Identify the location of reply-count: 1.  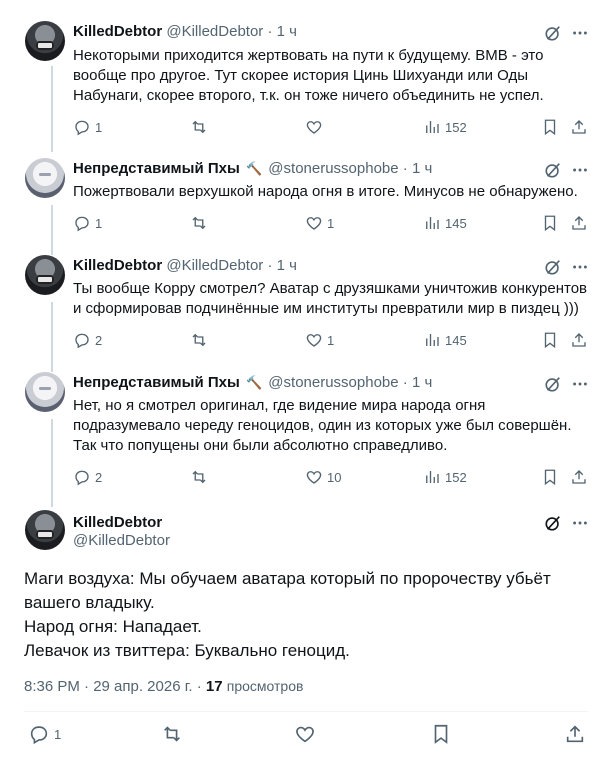
(99, 127).